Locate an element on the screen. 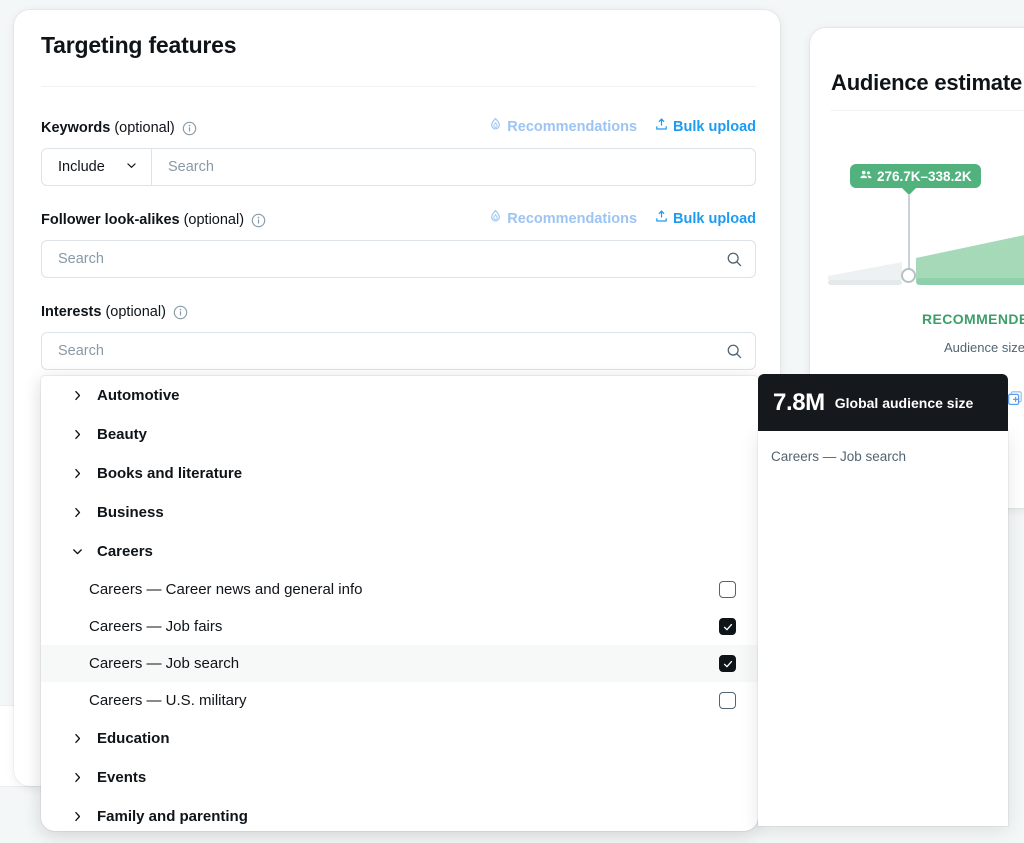 The height and width of the screenshot is (843, 1024). follower-lookalikes-optional-text: (optional) is located at coordinates (214, 220).